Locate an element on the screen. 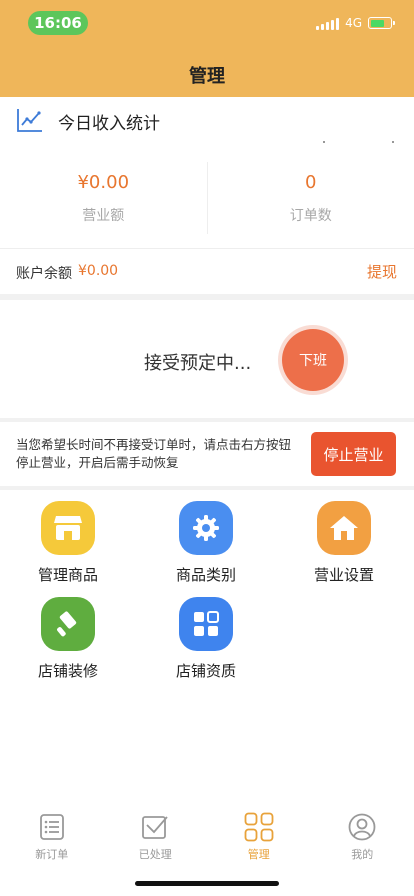 This screenshot has width=414, height=896. orders-label: 订单数 is located at coordinates (310, 216).